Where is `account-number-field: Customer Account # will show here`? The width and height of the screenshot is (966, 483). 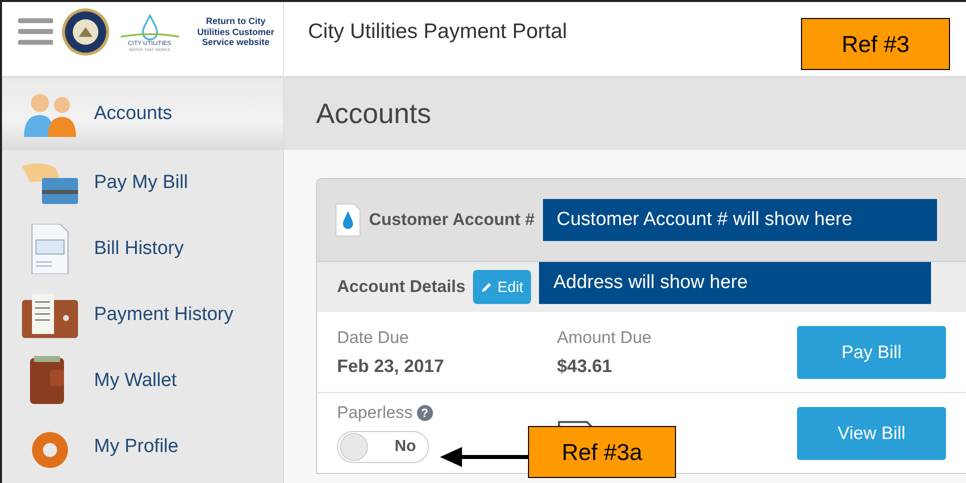 account-number-field: Customer Account # will show here is located at coordinates (739, 220).